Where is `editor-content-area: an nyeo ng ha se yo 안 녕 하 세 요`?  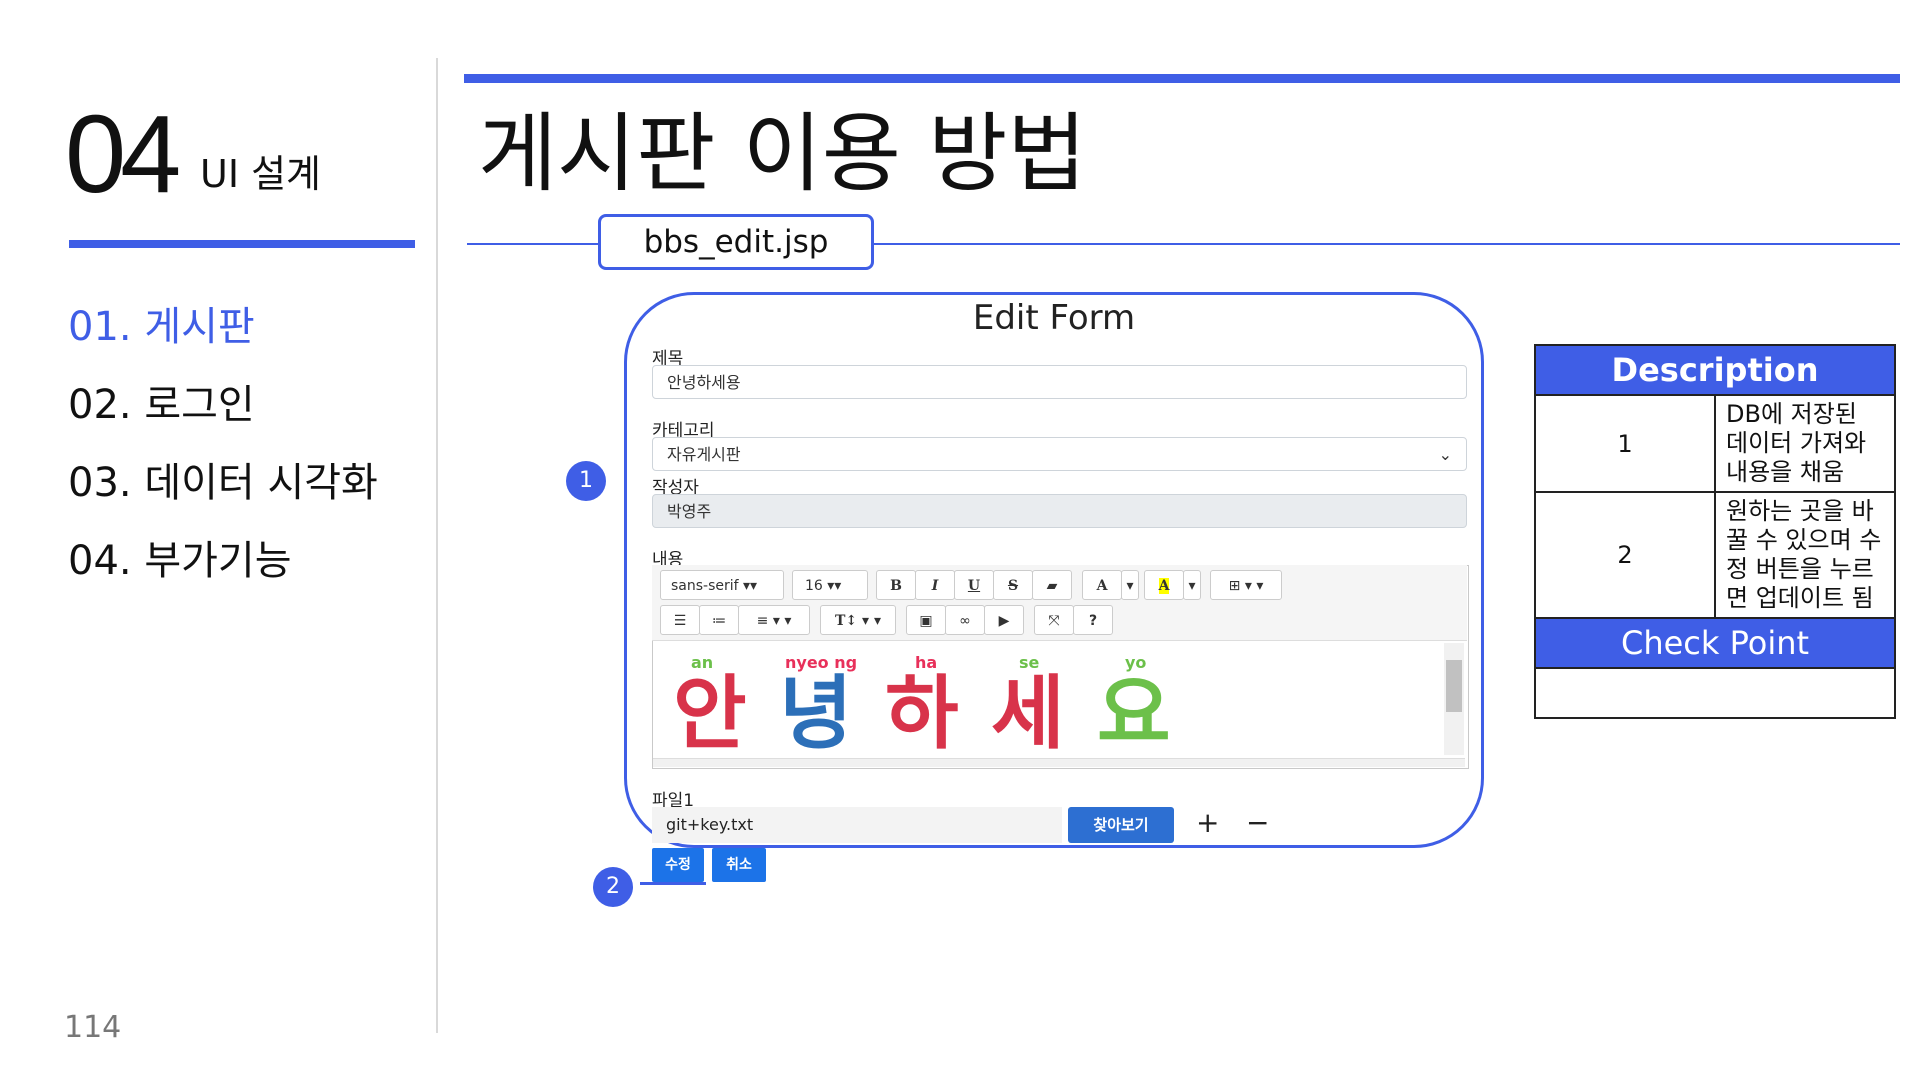
editor-content-area: an nyeo ng ha se yo 안 녕 하 세 요 is located at coordinates (1049, 700).